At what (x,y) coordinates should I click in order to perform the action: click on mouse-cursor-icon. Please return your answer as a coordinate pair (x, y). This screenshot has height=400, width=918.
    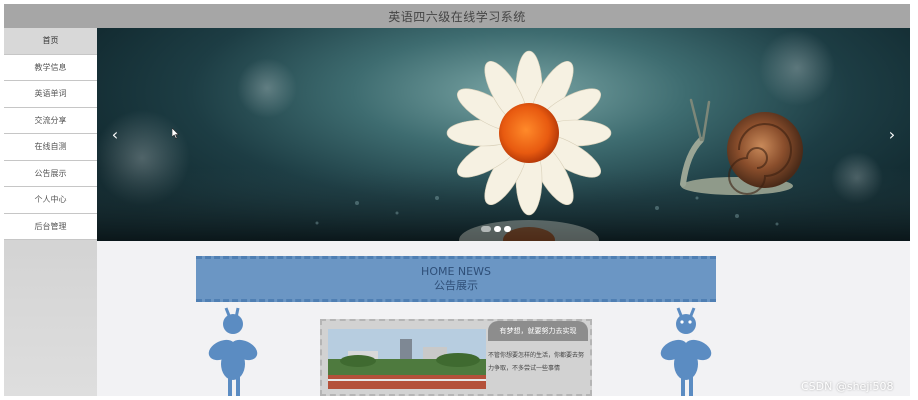
    Looking at the image, I should click on (176, 133).